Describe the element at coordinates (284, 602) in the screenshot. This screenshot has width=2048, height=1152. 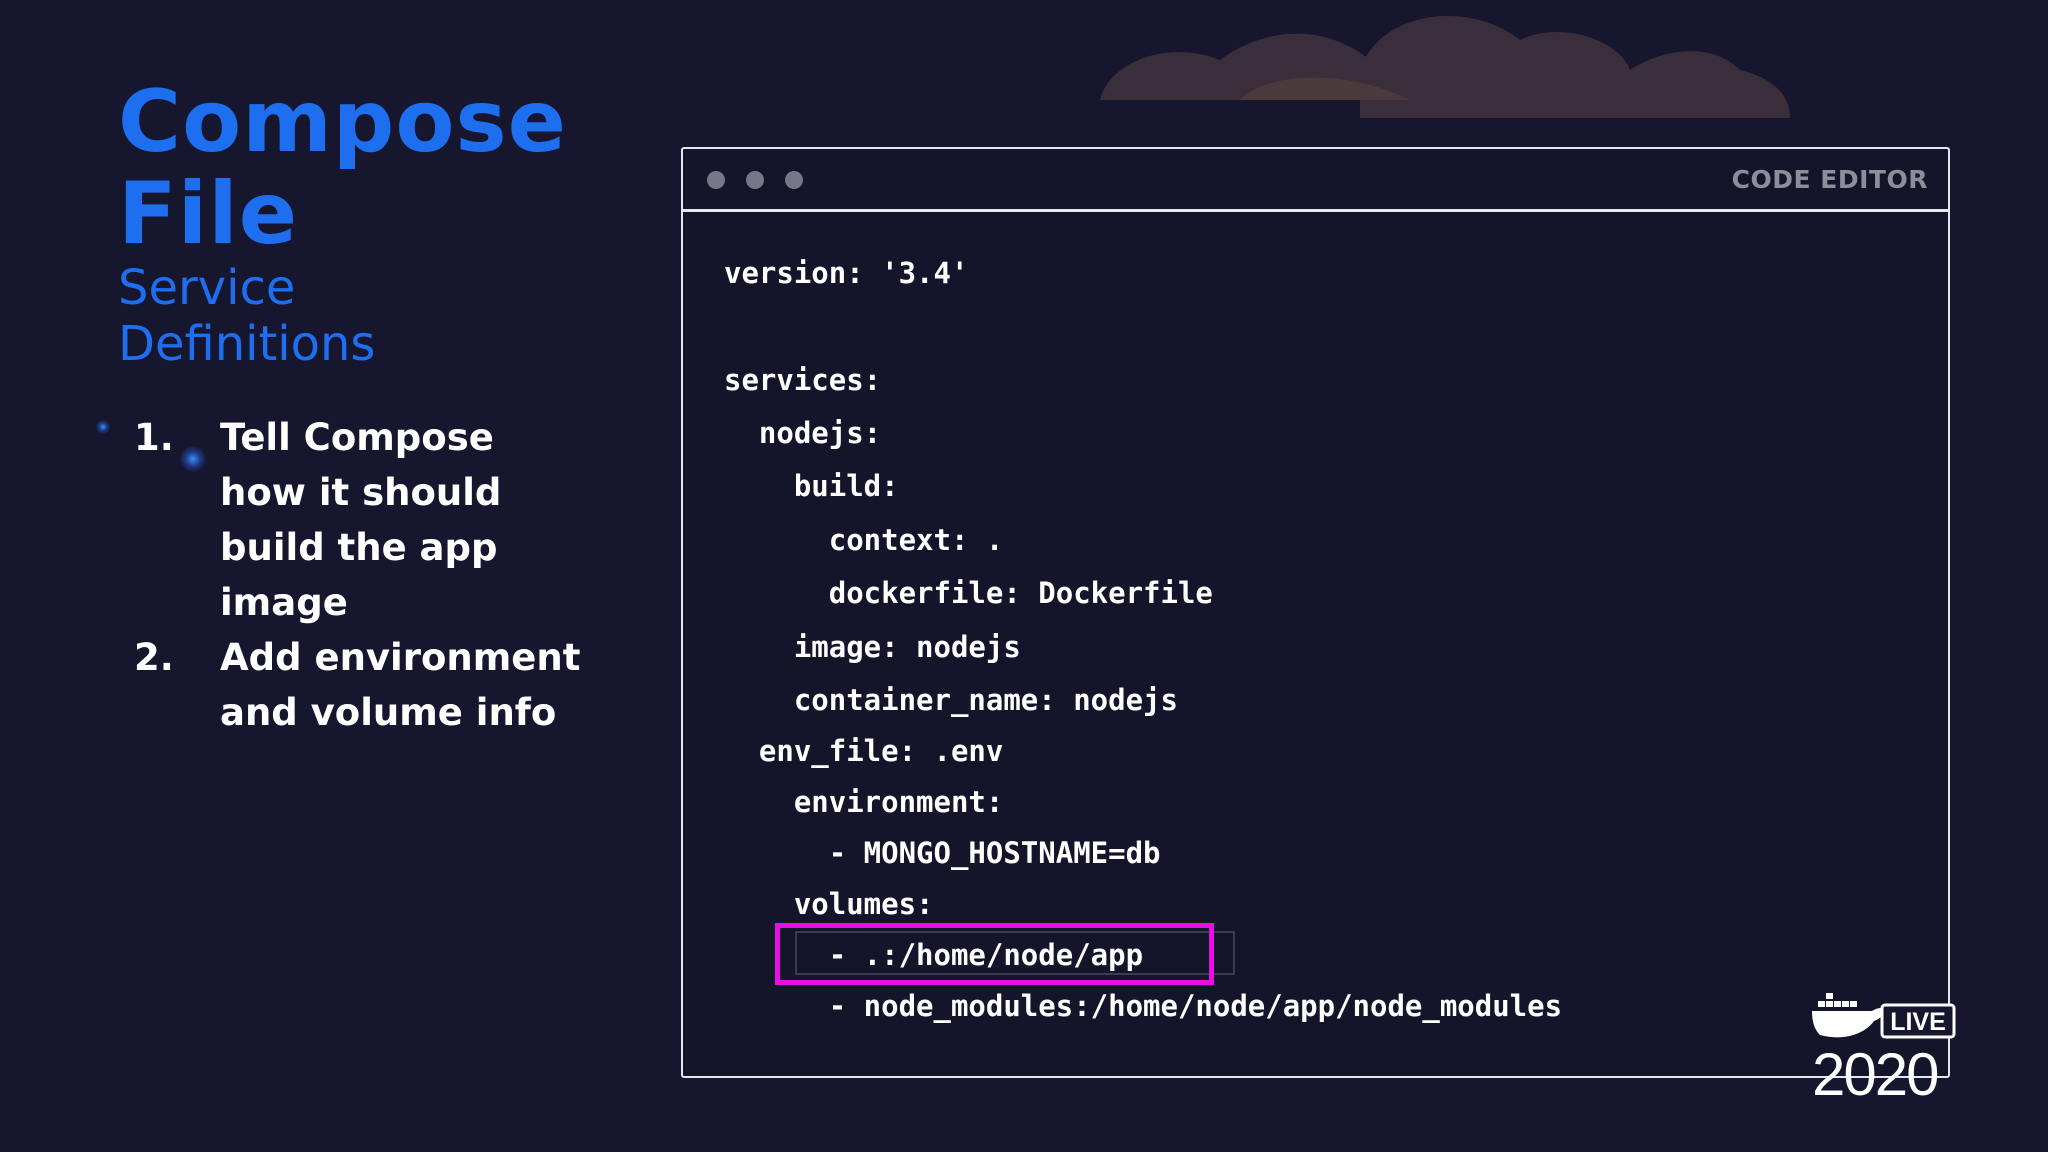
I see `list-line: image` at that location.